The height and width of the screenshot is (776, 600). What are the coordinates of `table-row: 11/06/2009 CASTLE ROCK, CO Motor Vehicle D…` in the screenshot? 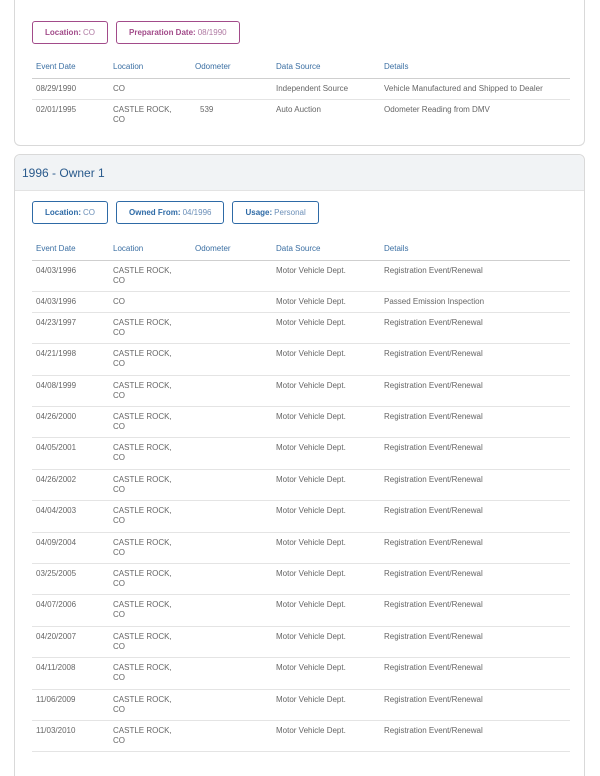 It's located at (301, 705).